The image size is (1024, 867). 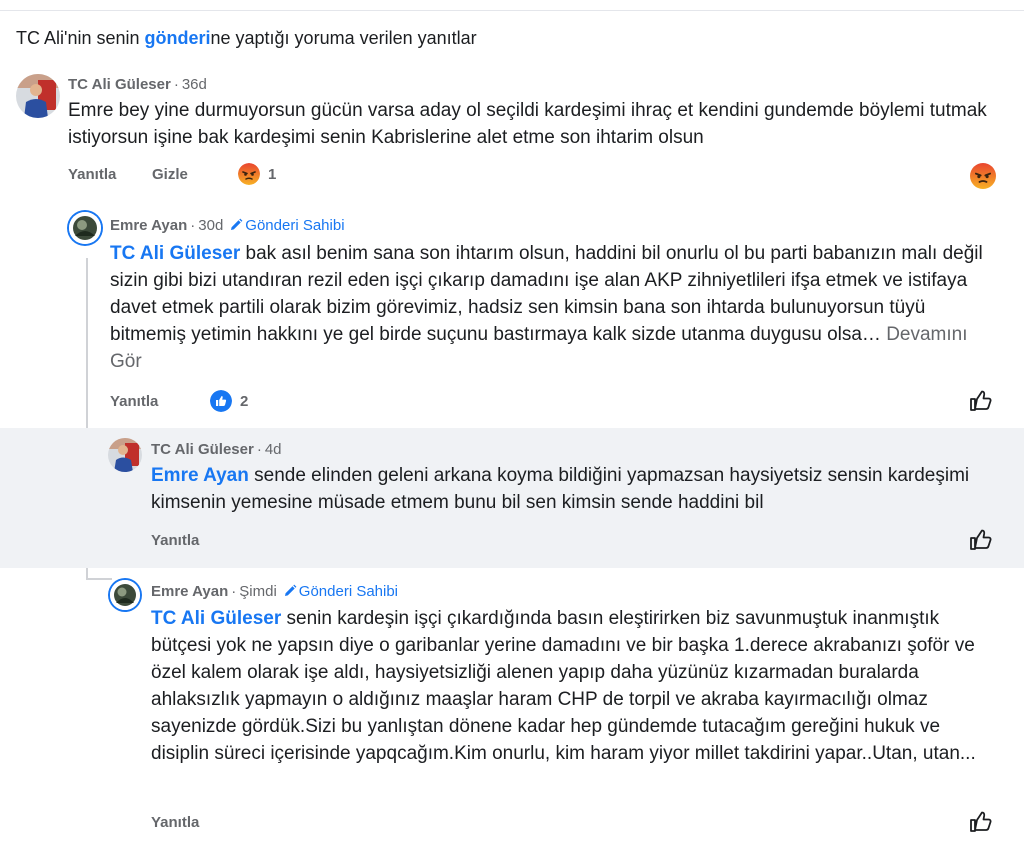 What do you see at coordinates (258, 591) in the screenshot?
I see `comment-time: Şimdi` at bounding box center [258, 591].